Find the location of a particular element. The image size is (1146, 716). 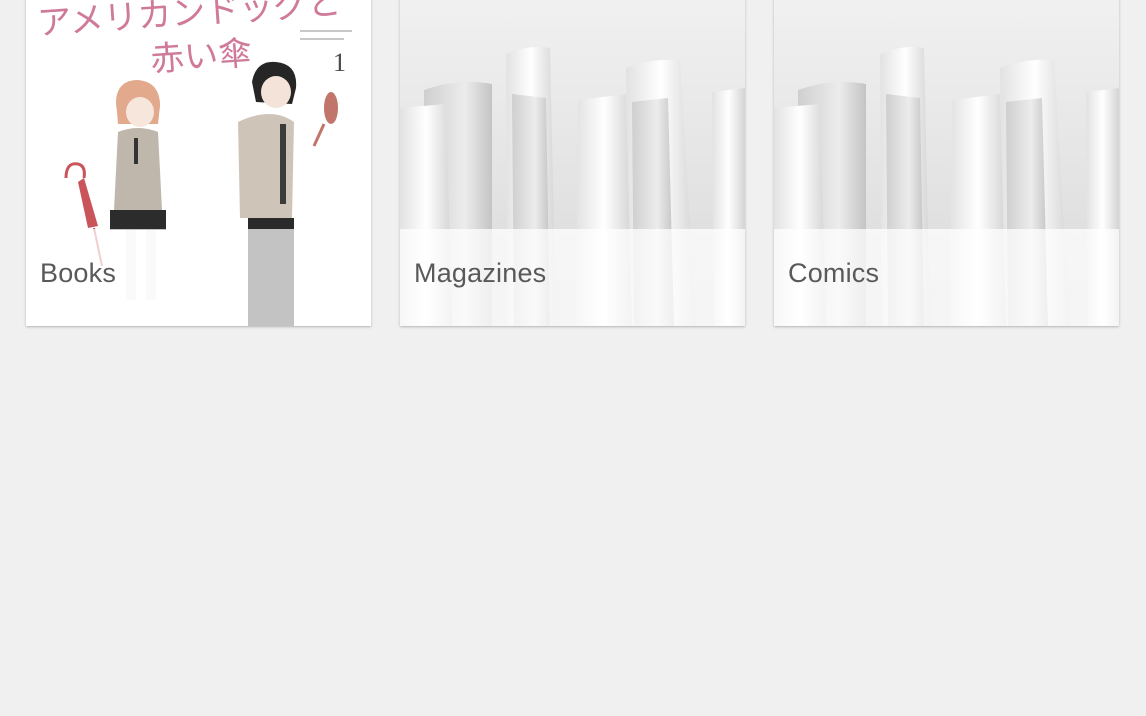

cover-volume-number: 1 is located at coordinates (339, 62).